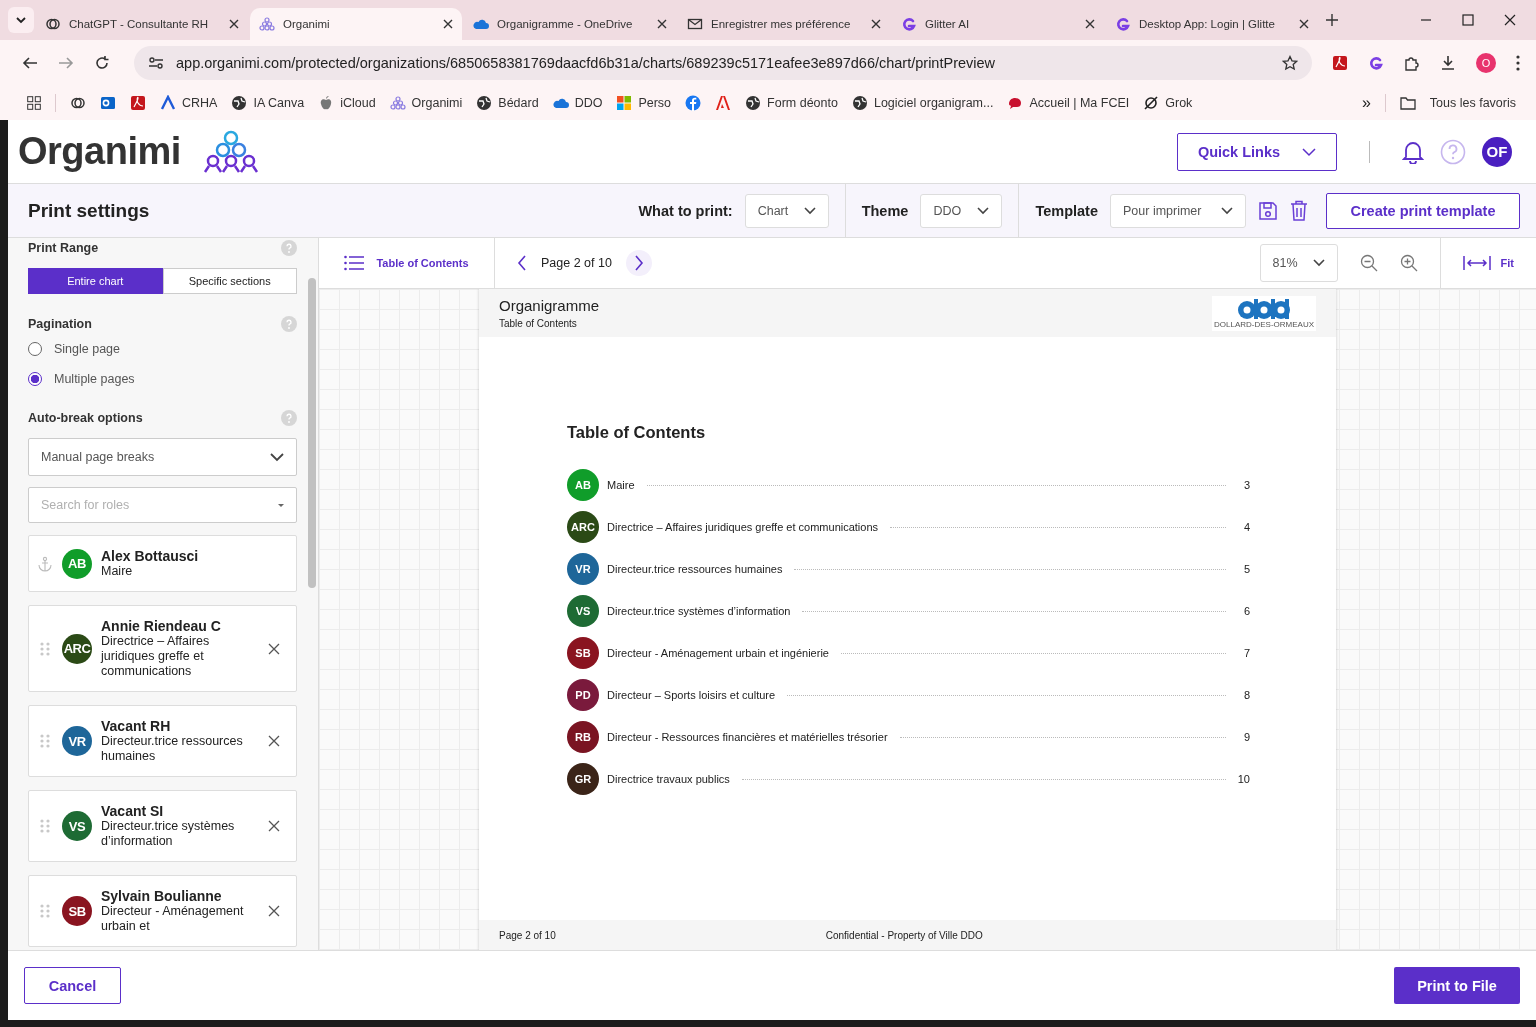  What do you see at coordinates (279, 103) in the screenshot?
I see `bookmark: IA Canva` at bounding box center [279, 103].